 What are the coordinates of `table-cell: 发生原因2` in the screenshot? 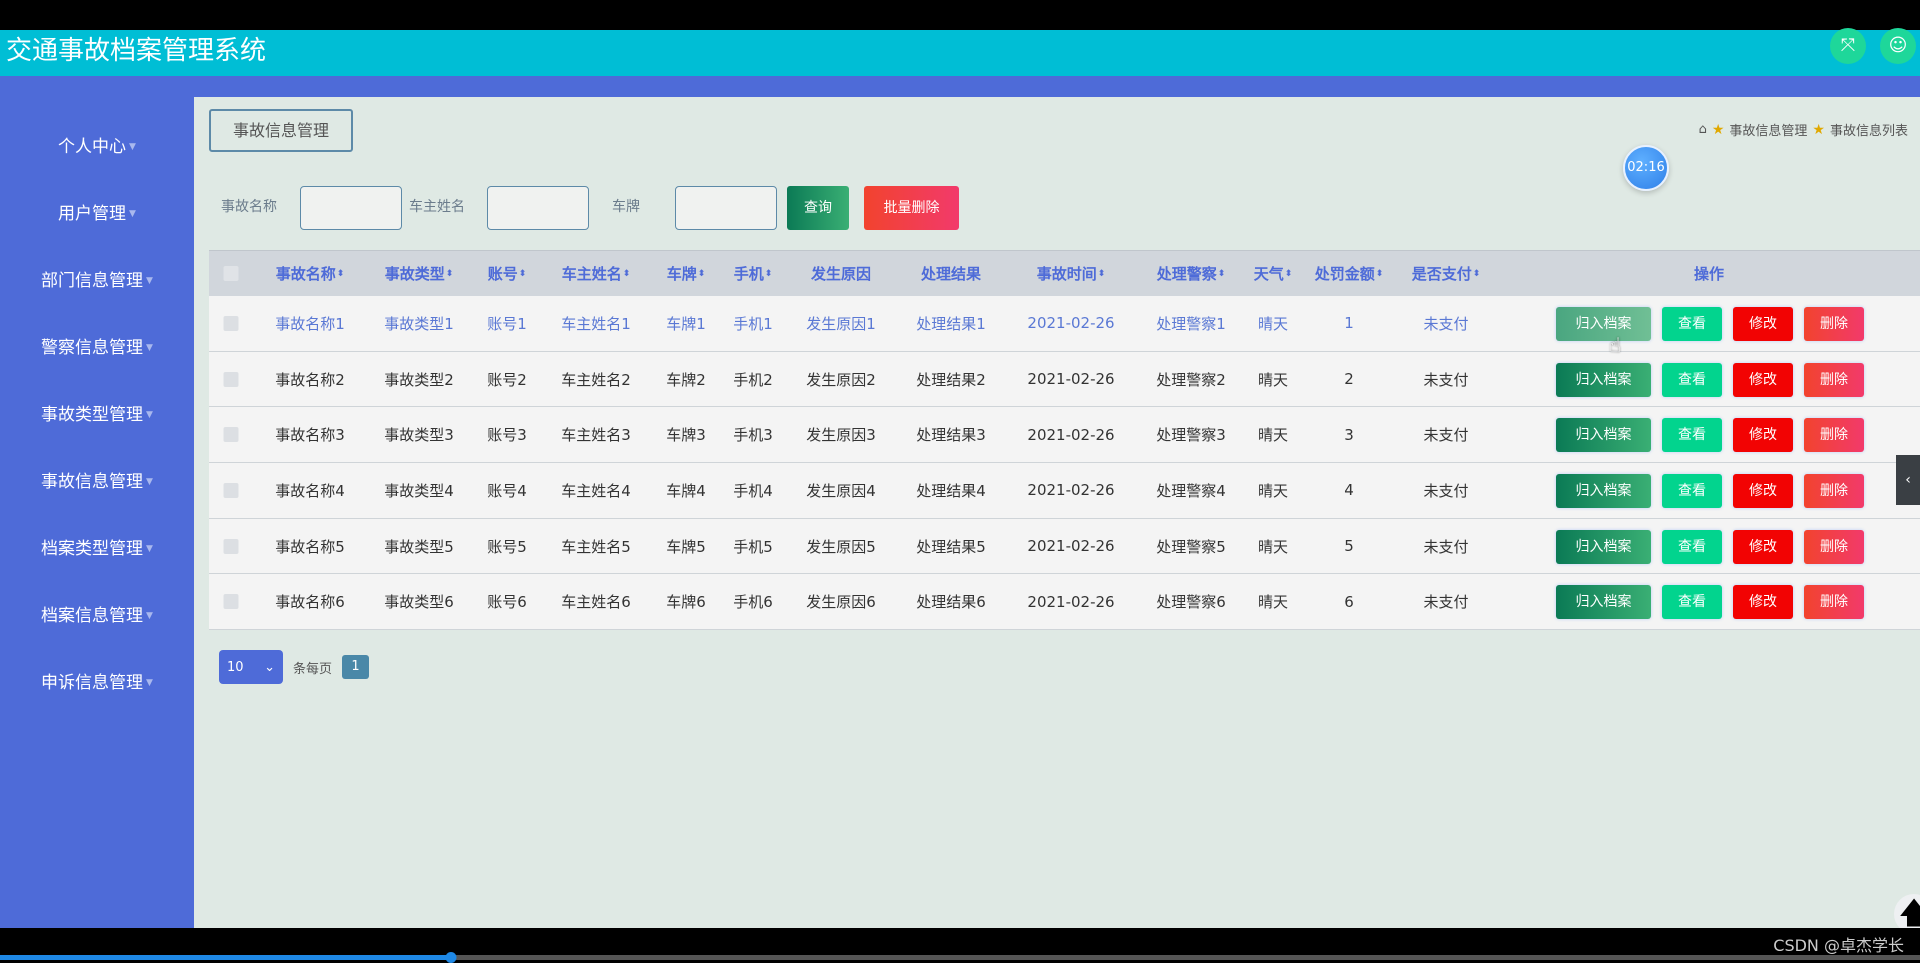 It's located at (841, 379).